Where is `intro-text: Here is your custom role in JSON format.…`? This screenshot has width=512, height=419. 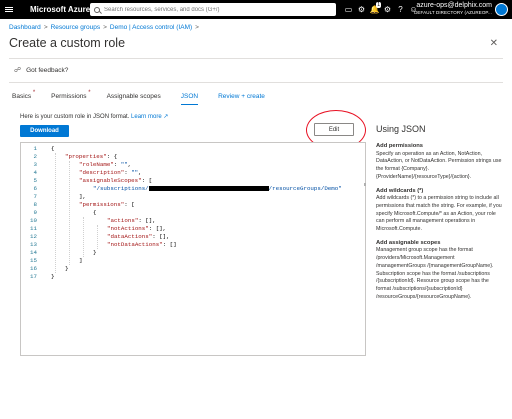
intro-text: Here is your custom role in JSON format.… is located at coordinates (94, 116).